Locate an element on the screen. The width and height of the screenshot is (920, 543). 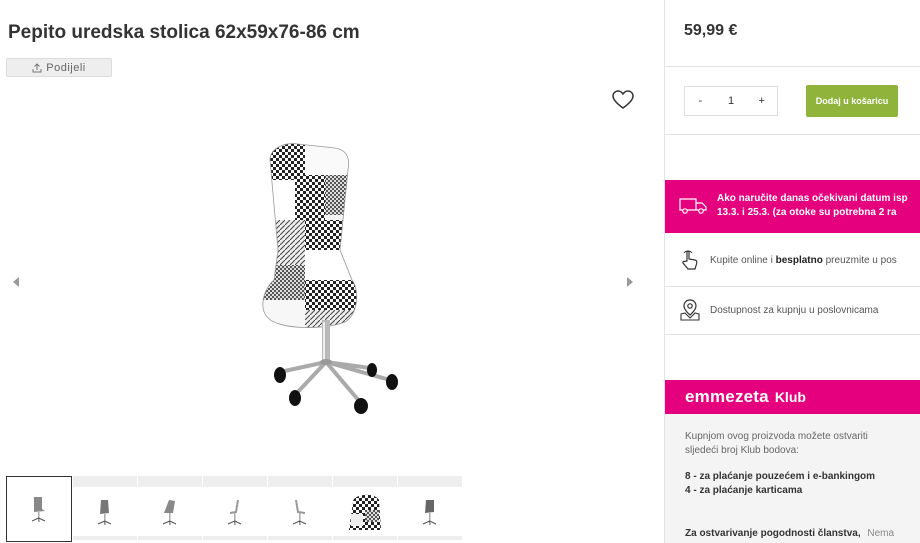
store-availability-text: Dostupnost za kupnju u poslovnicama is located at coordinates (794, 310).